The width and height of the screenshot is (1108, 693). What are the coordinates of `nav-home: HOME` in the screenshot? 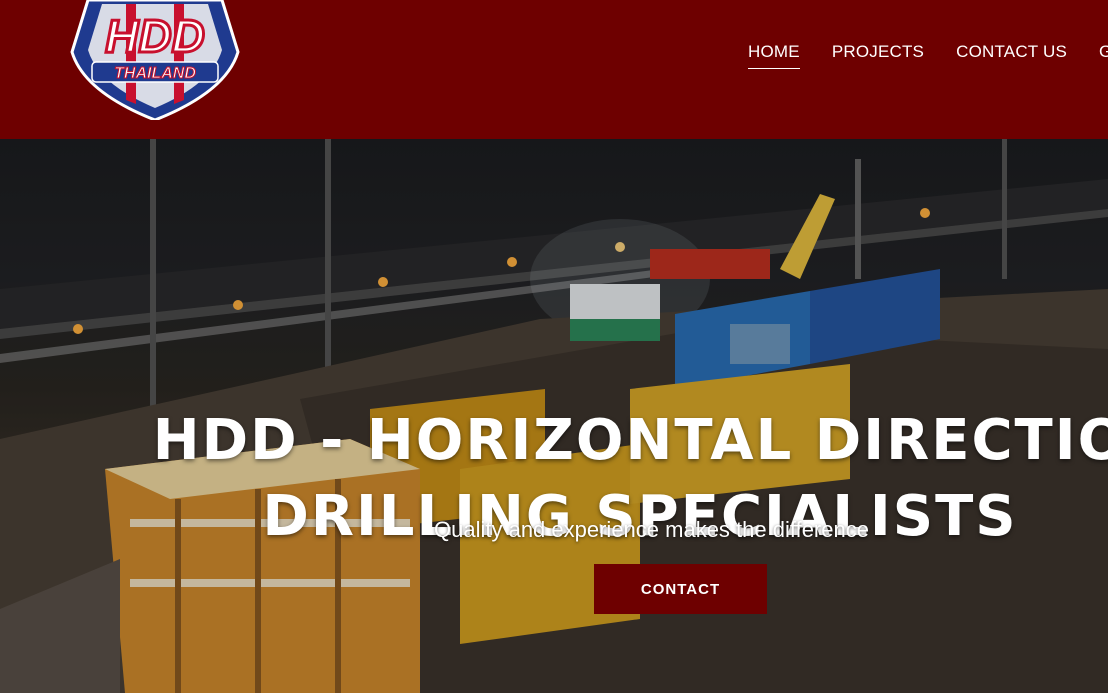 It's located at (774, 55).